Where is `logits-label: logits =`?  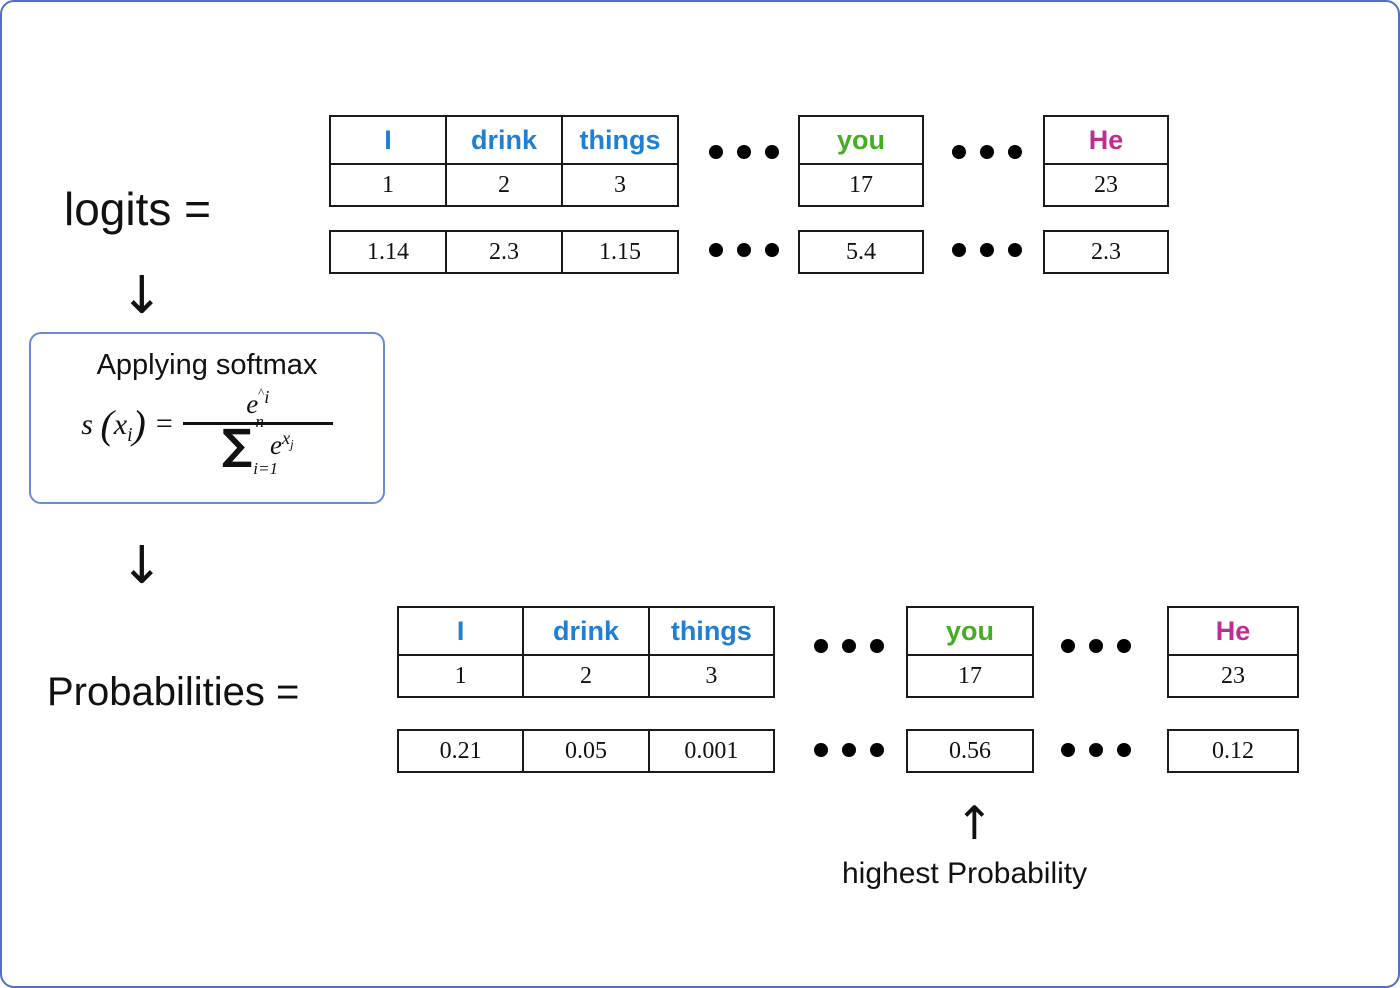 logits-label: logits = is located at coordinates (138, 209).